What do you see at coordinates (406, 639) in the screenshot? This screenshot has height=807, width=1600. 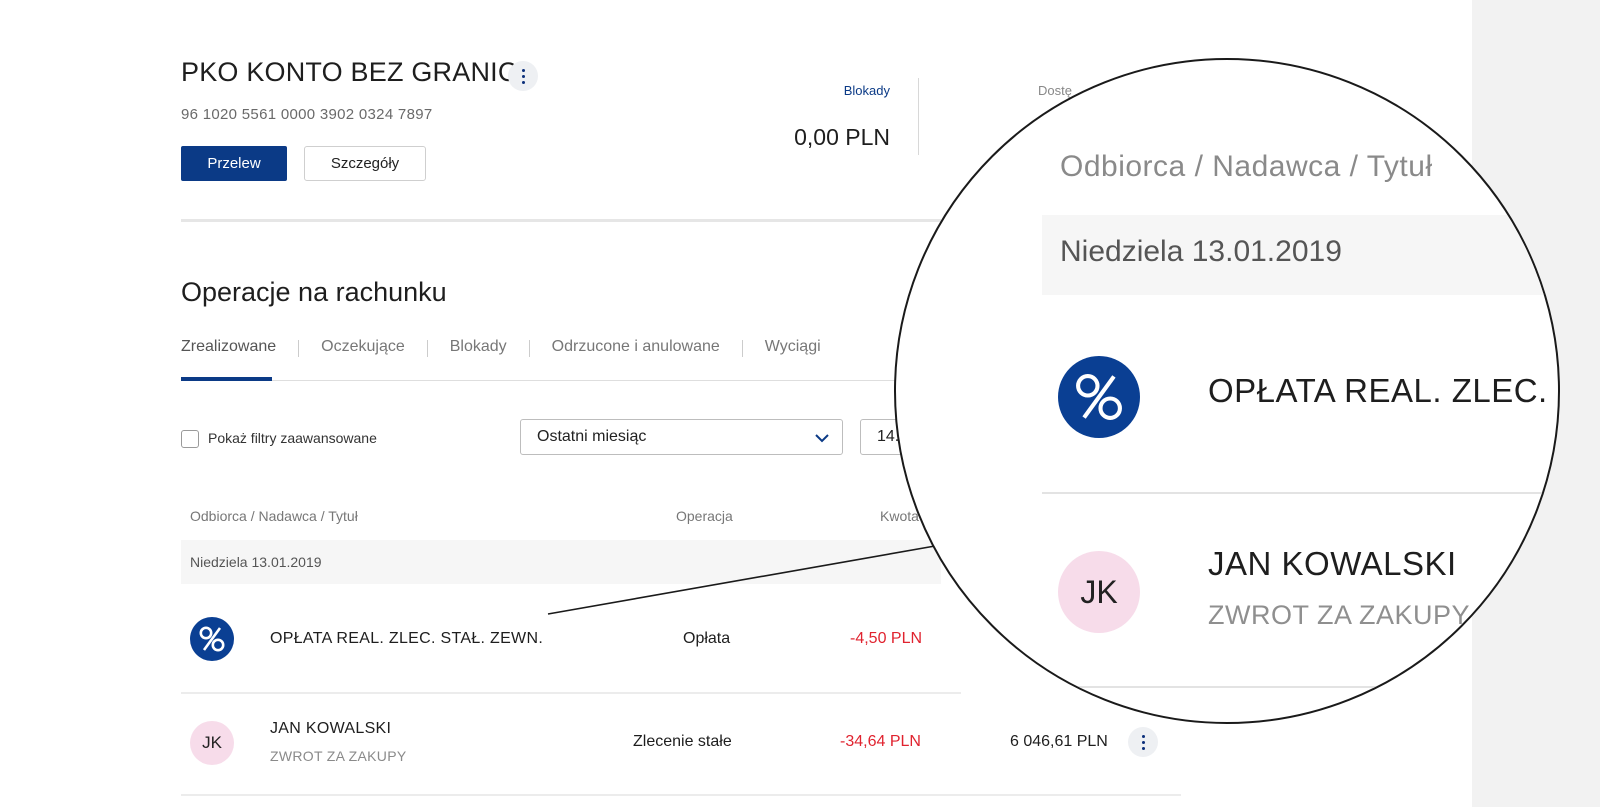 I see `transaction-title: OPŁATA REAL. ZLEC. STAŁ. ZEWN.` at bounding box center [406, 639].